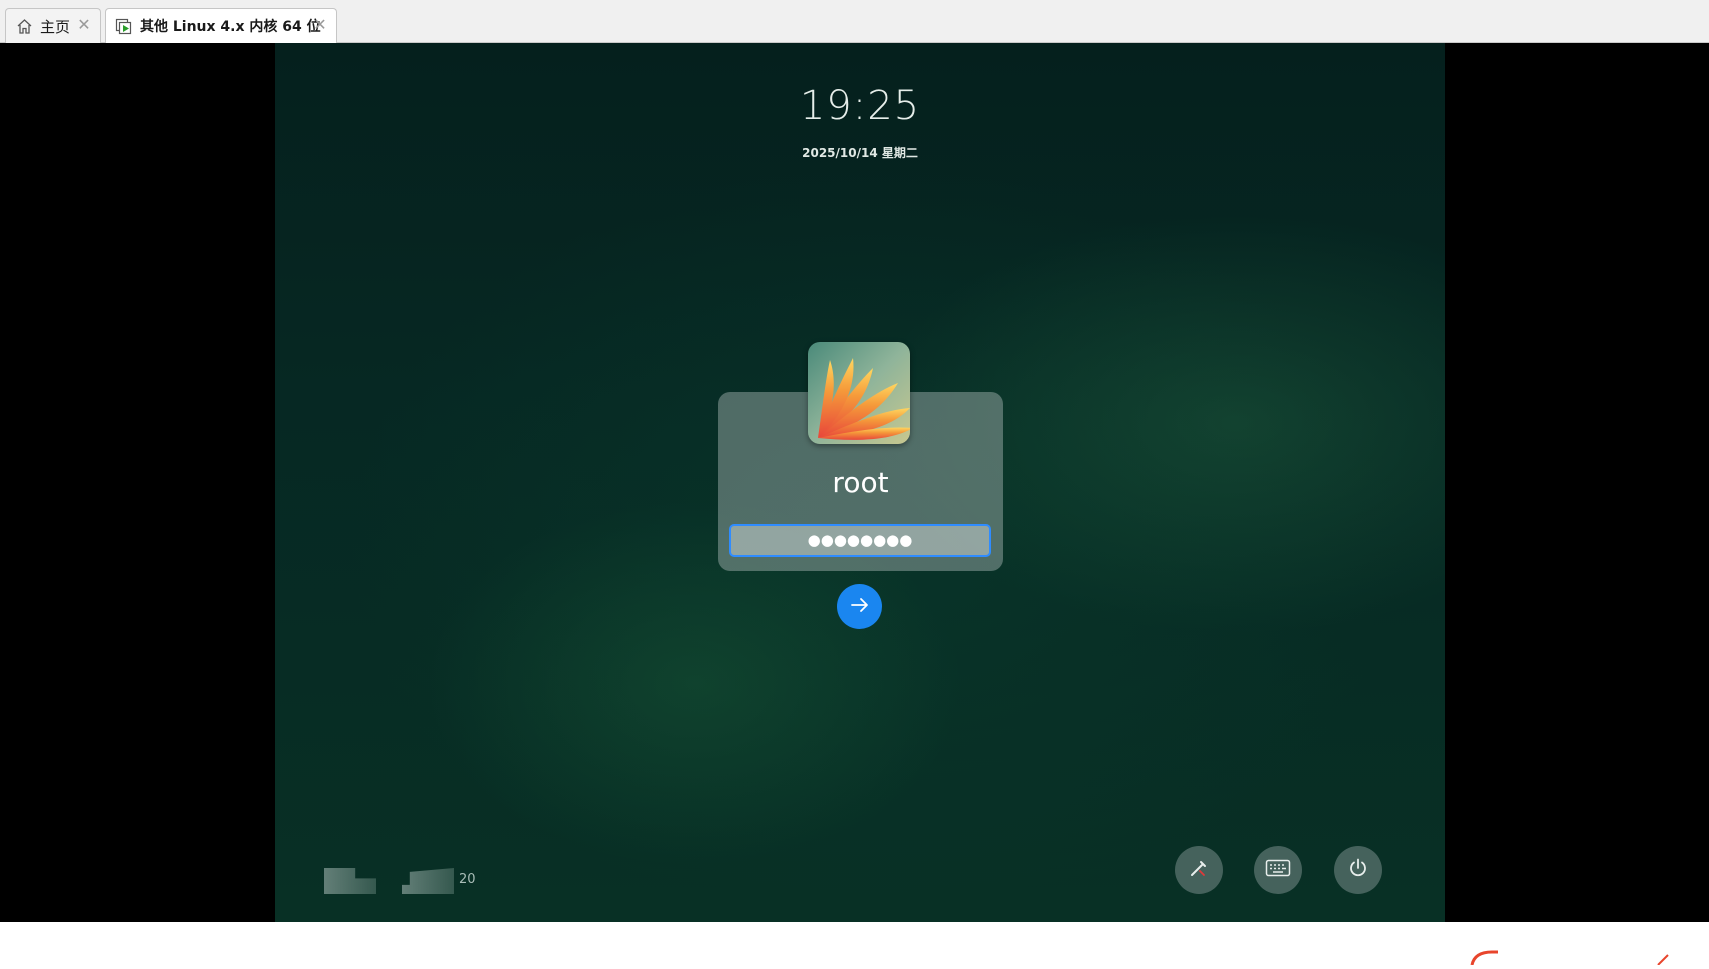 Image resolution: width=1709 pixels, height=969 pixels. I want to click on password-input: ●●●●●●●●, so click(860, 540).